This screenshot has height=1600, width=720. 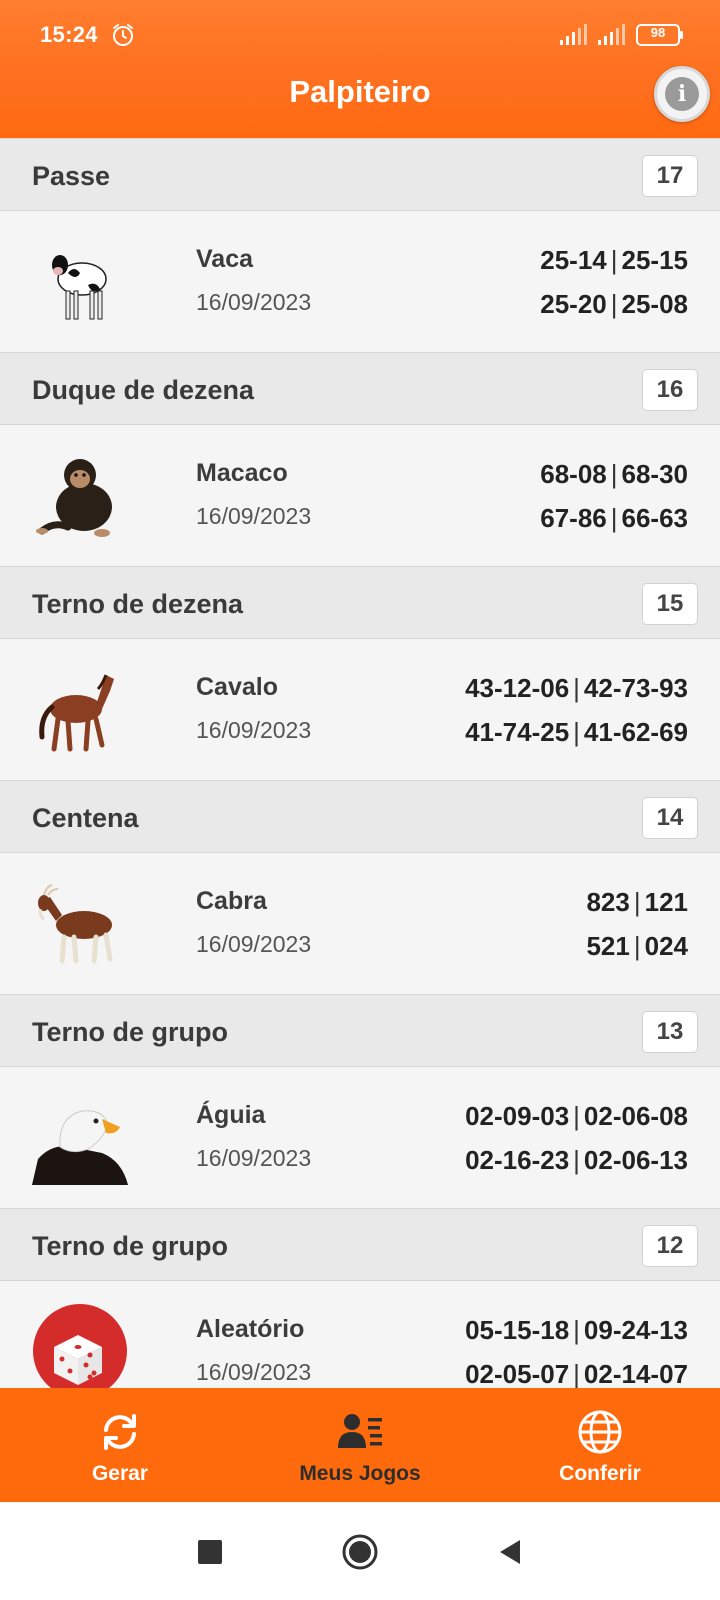 I want to click on numbers-line: 68-08 | 68-30, so click(x=614, y=474).